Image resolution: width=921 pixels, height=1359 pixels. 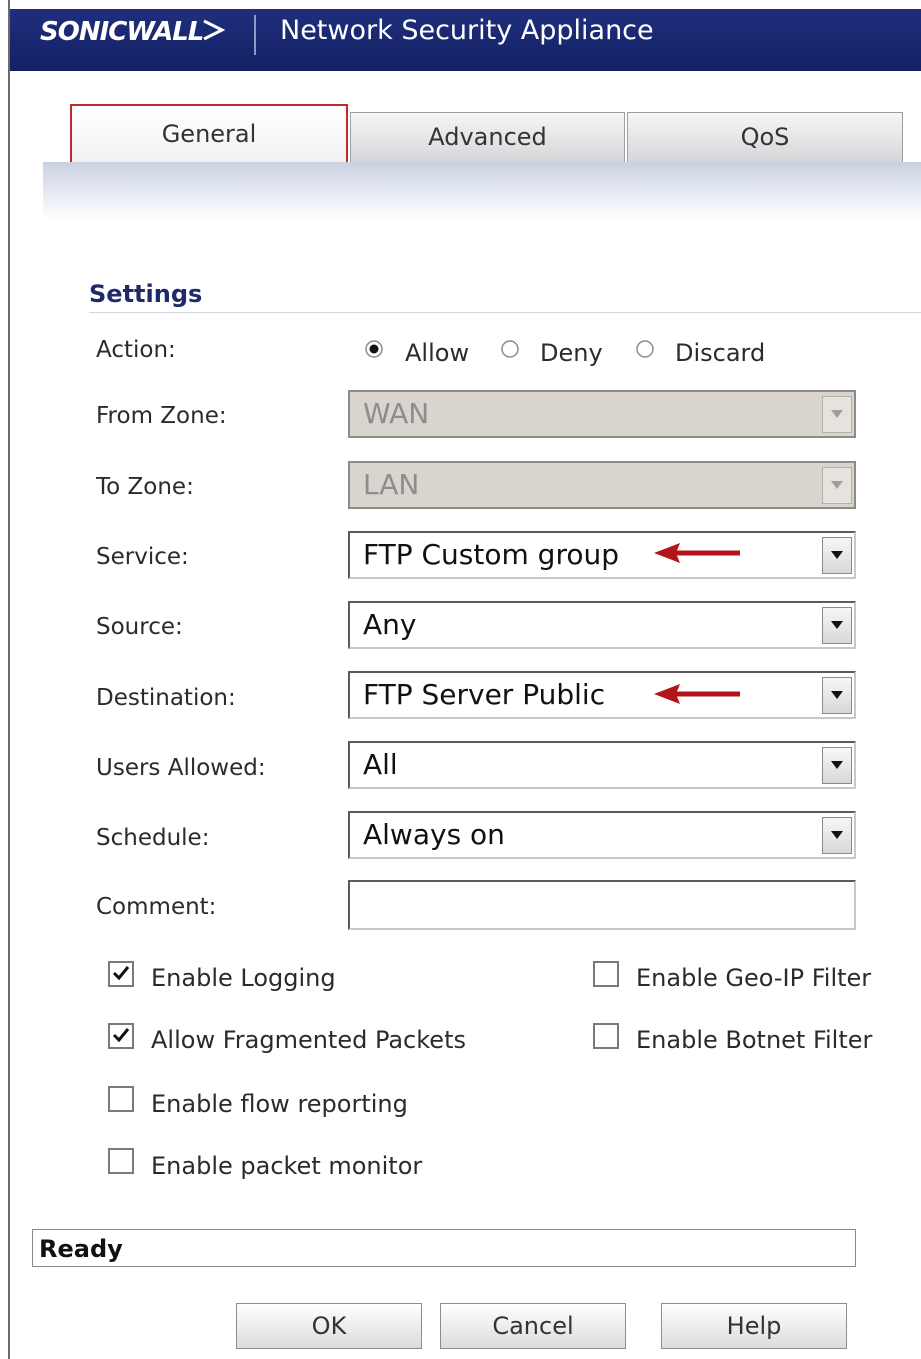 What do you see at coordinates (243, 978) in the screenshot?
I see `enable-logging-label: Enable Logging` at bounding box center [243, 978].